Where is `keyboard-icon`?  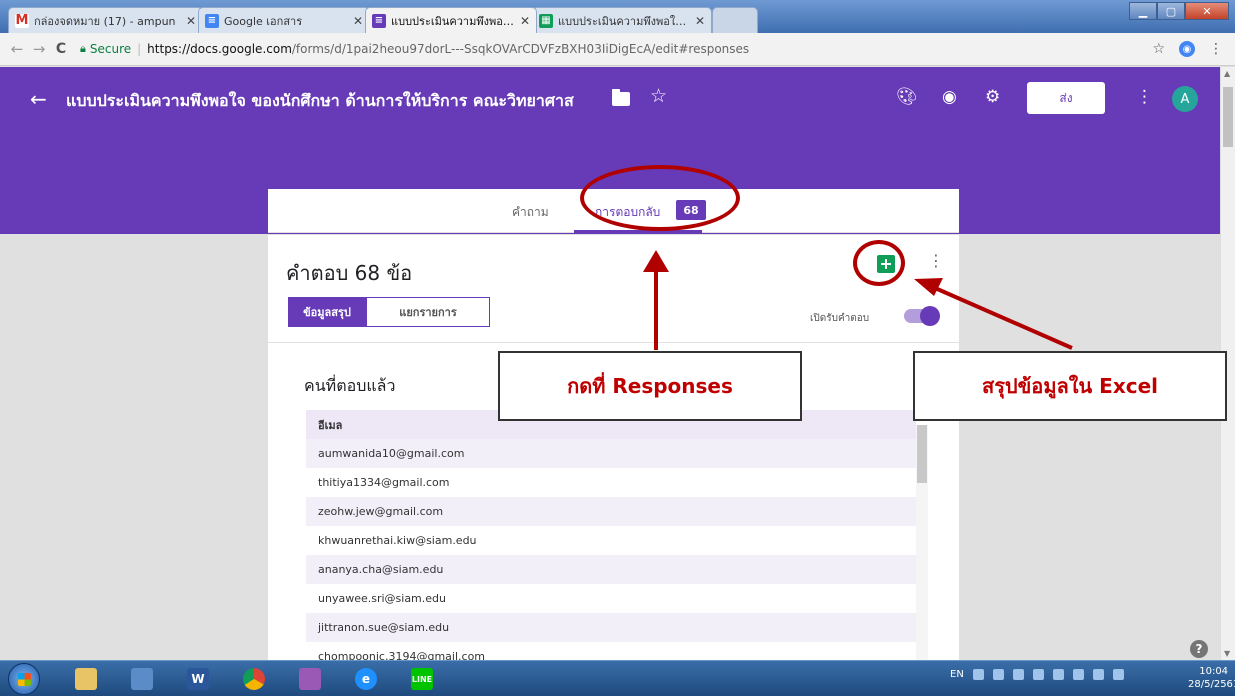
keyboard-icon is located at coordinates (1018, 674).